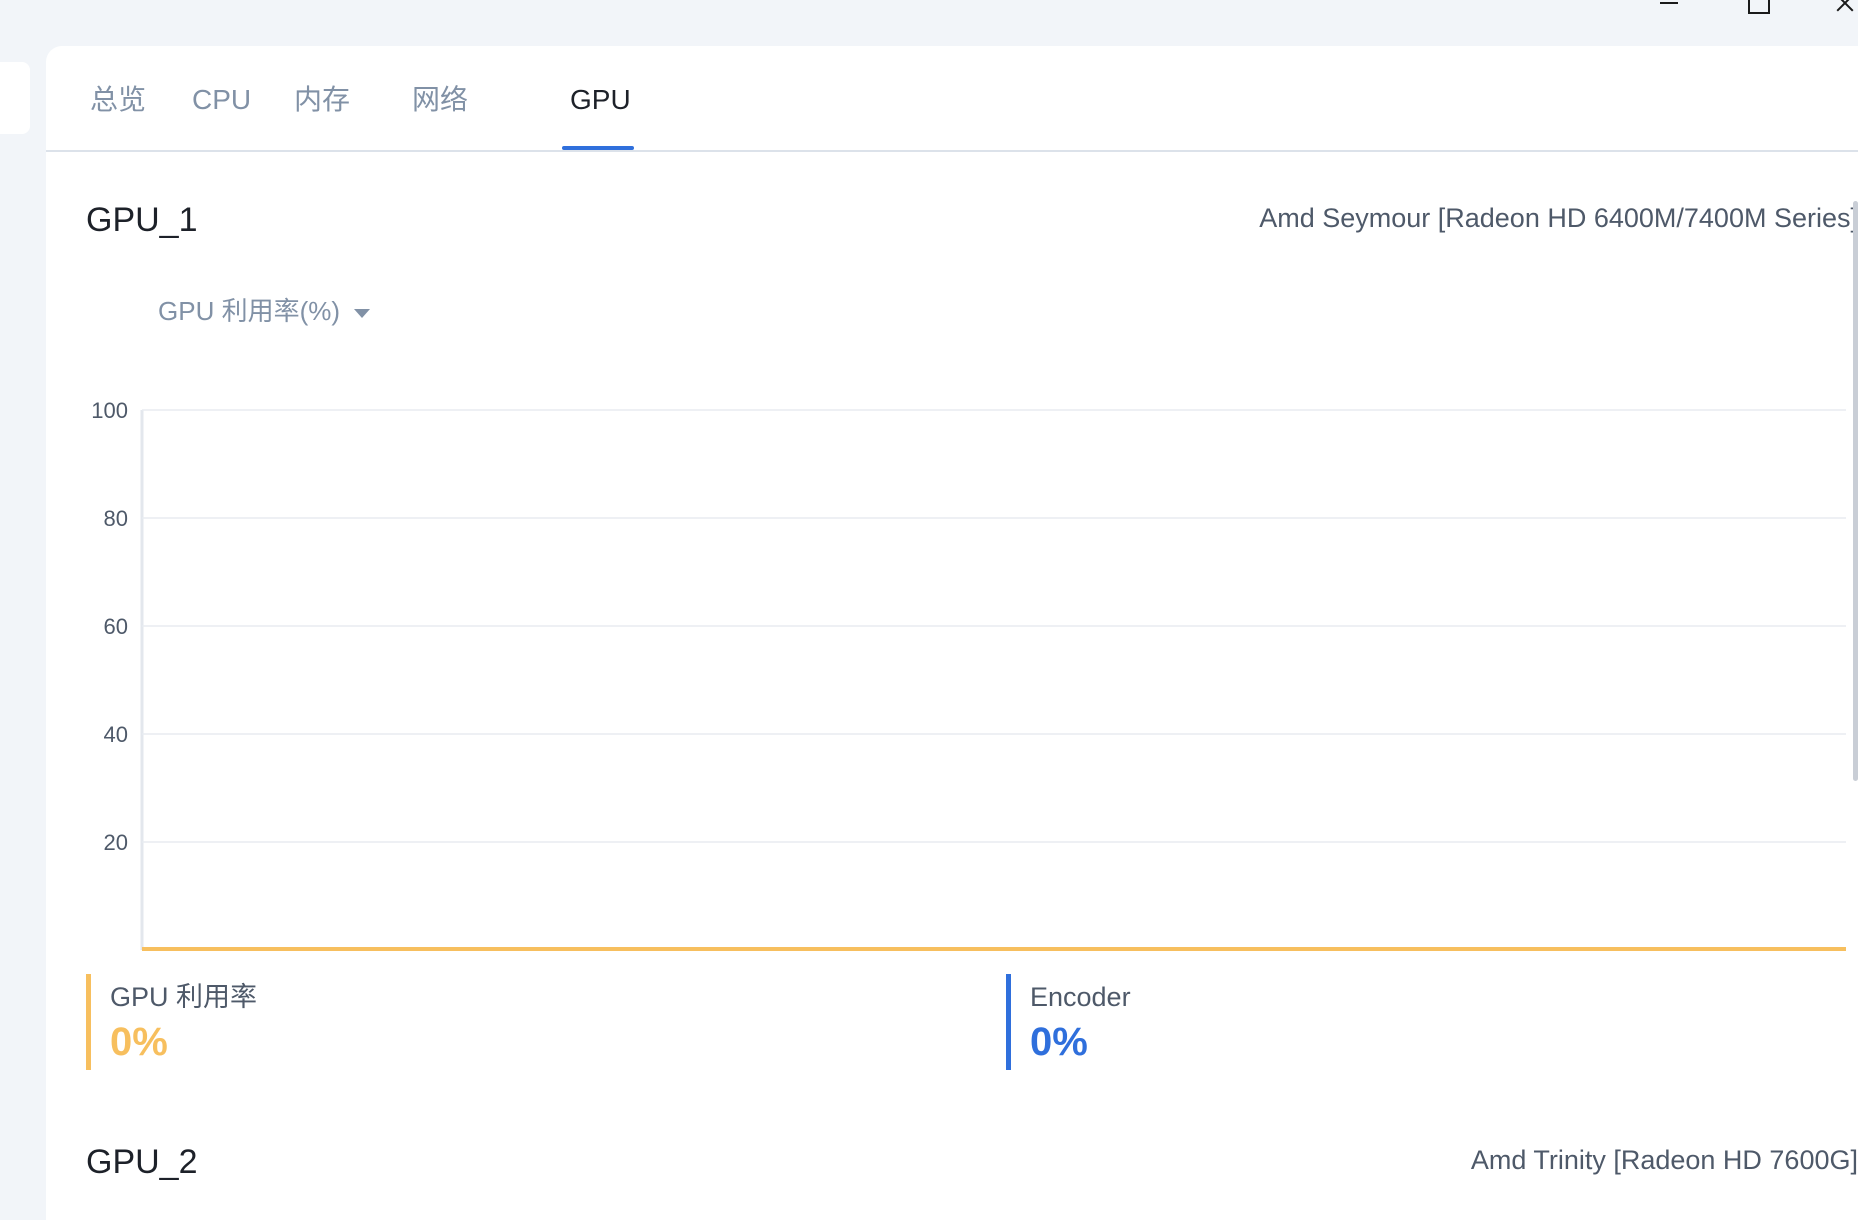 Image resolution: width=1858 pixels, height=1220 pixels. What do you see at coordinates (118, 100) in the screenshot?
I see `tab-overview: 总览` at bounding box center [118, 100].